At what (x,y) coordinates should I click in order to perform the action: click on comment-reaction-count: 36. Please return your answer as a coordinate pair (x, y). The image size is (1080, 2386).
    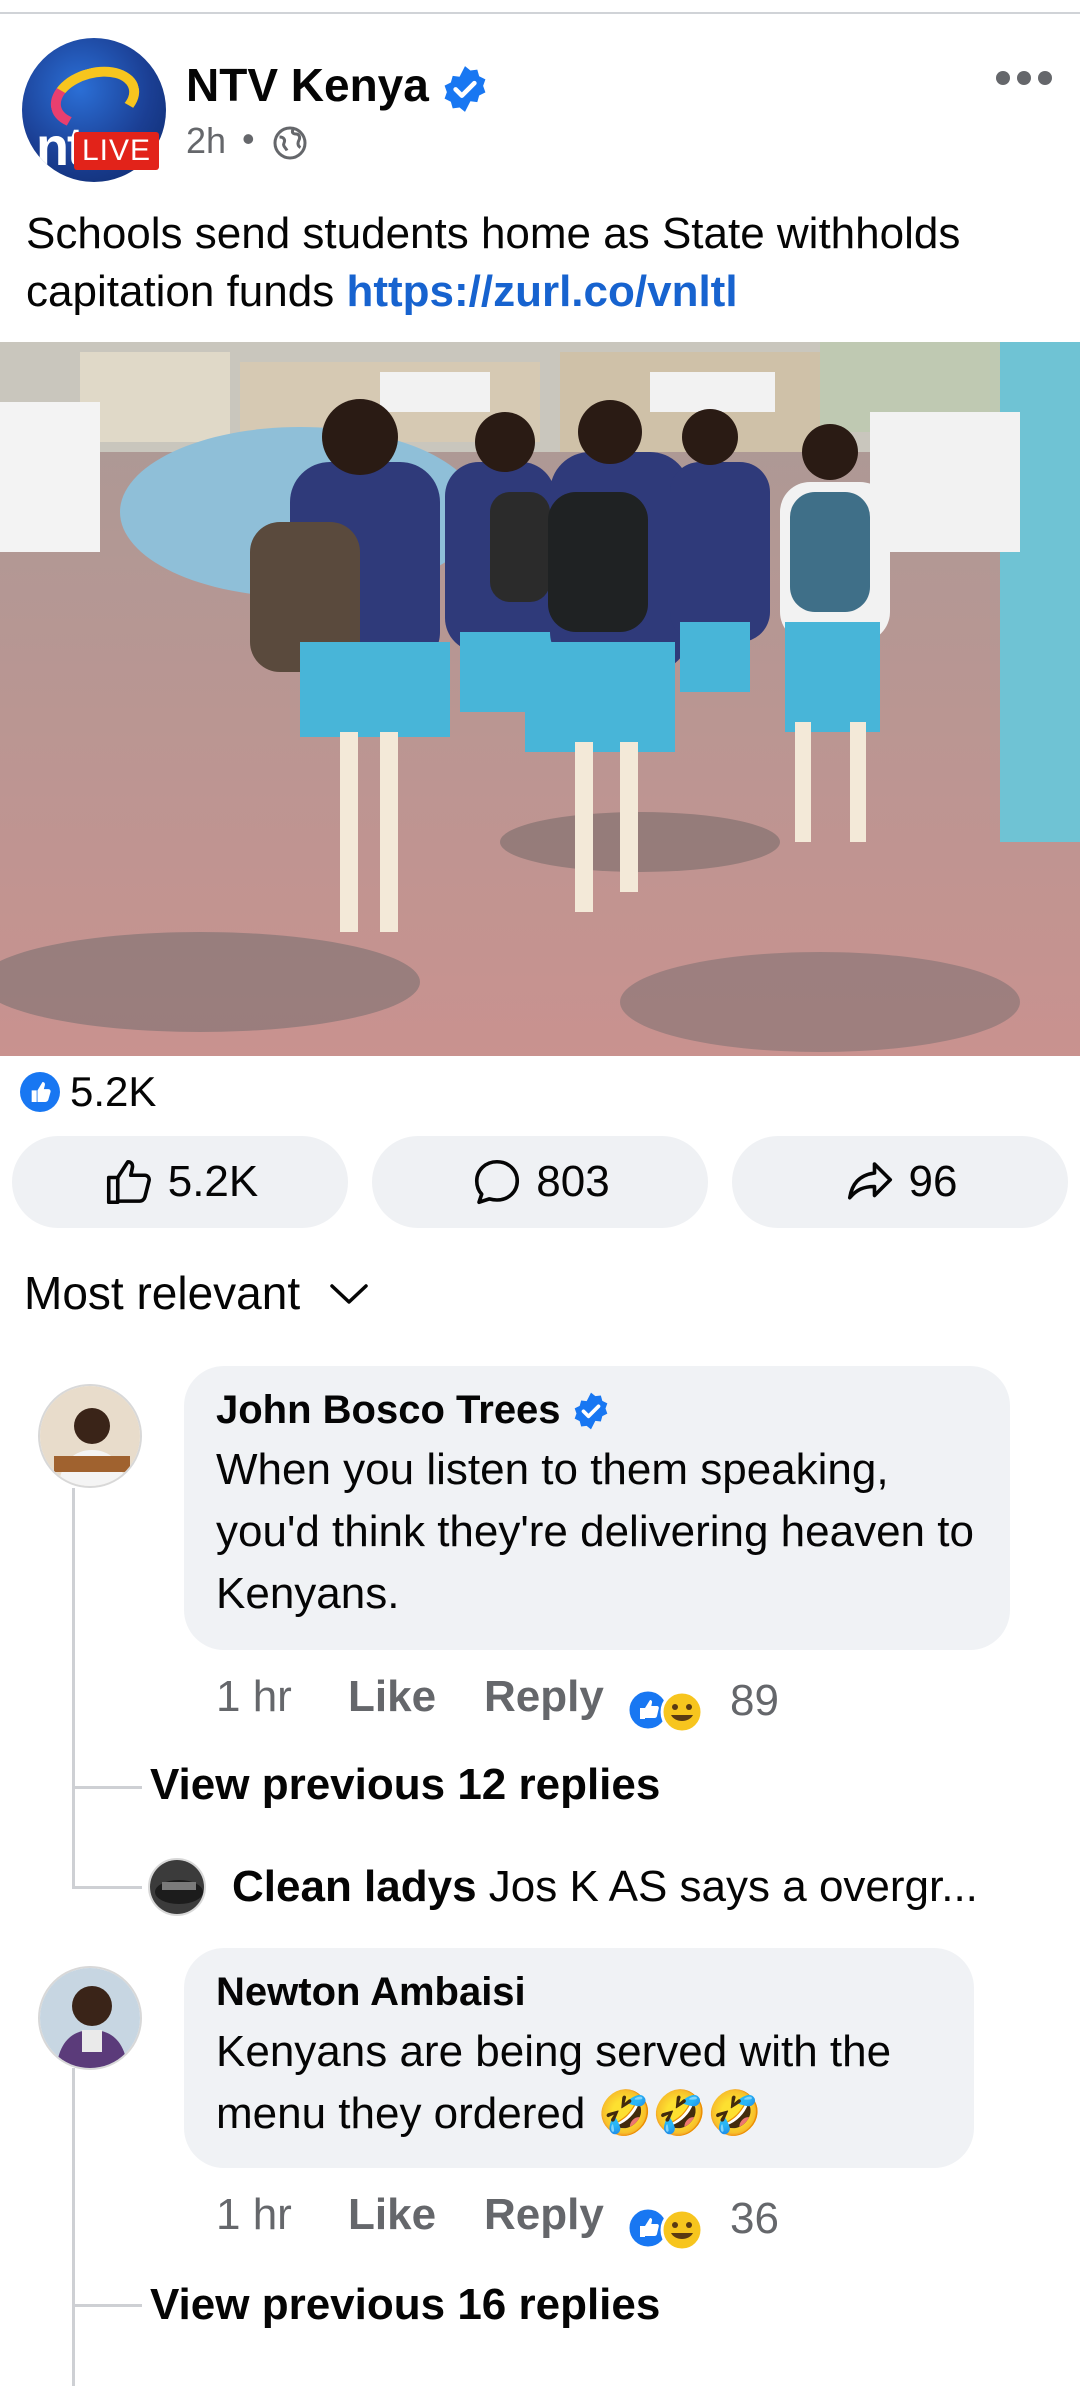
    Looking at the image, I should click on (754, 2219).